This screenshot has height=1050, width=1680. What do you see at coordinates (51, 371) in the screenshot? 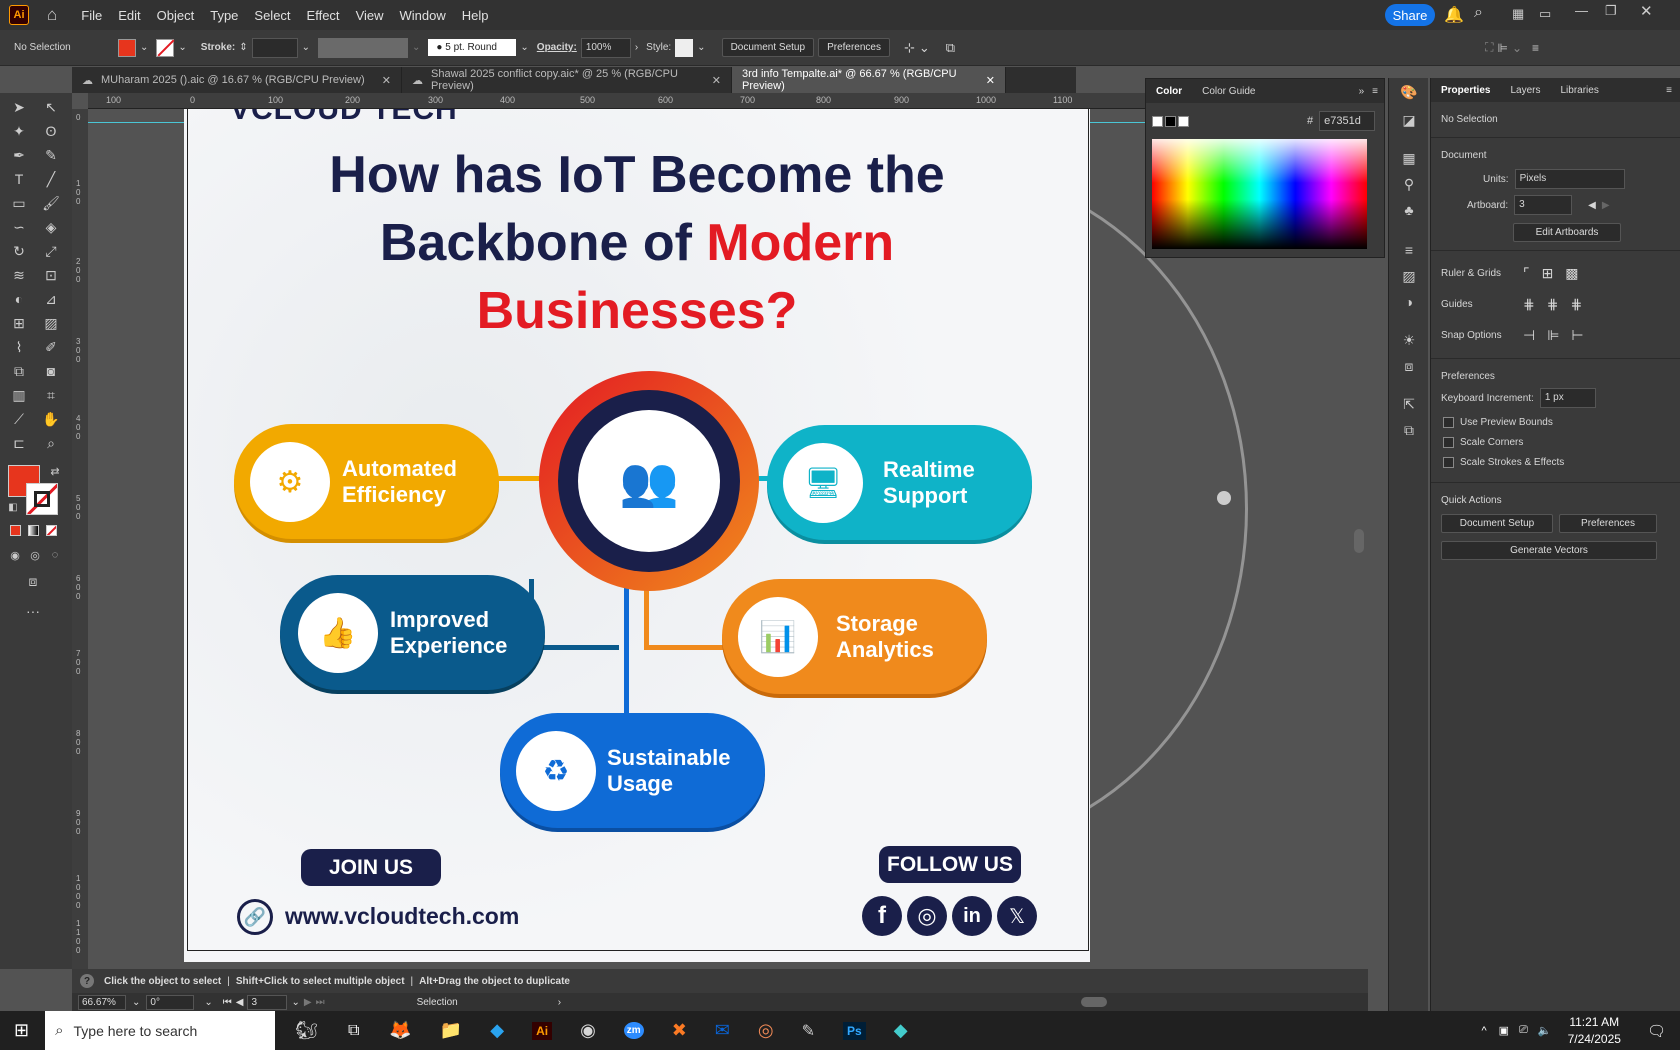
I see `symbol-sprayer-icon: ◙` at bounding box center [51, 371].